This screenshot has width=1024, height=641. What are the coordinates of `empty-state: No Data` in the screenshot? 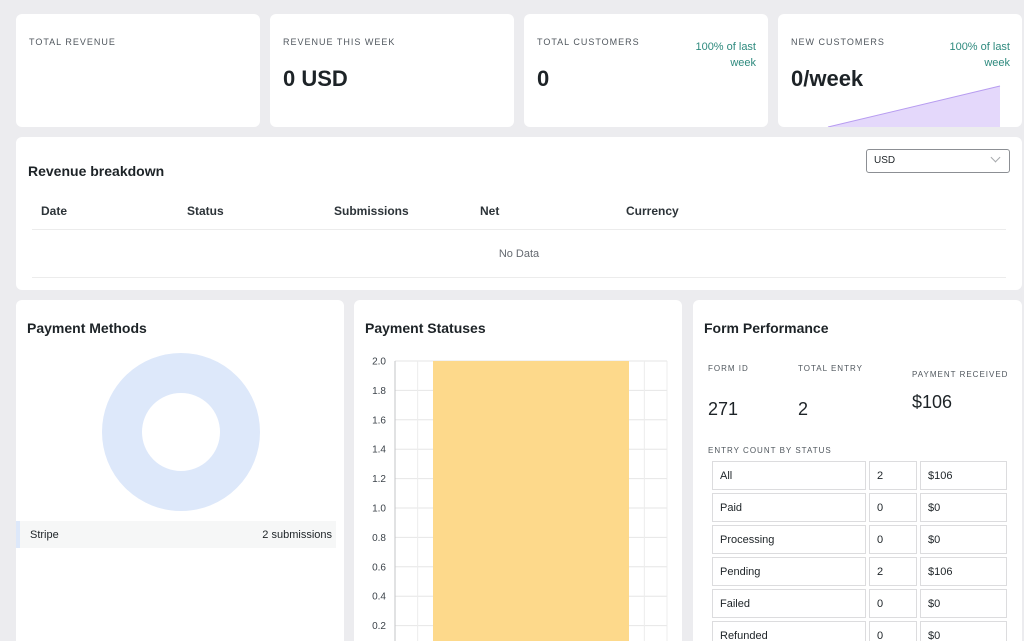 It's located at (519, 254).